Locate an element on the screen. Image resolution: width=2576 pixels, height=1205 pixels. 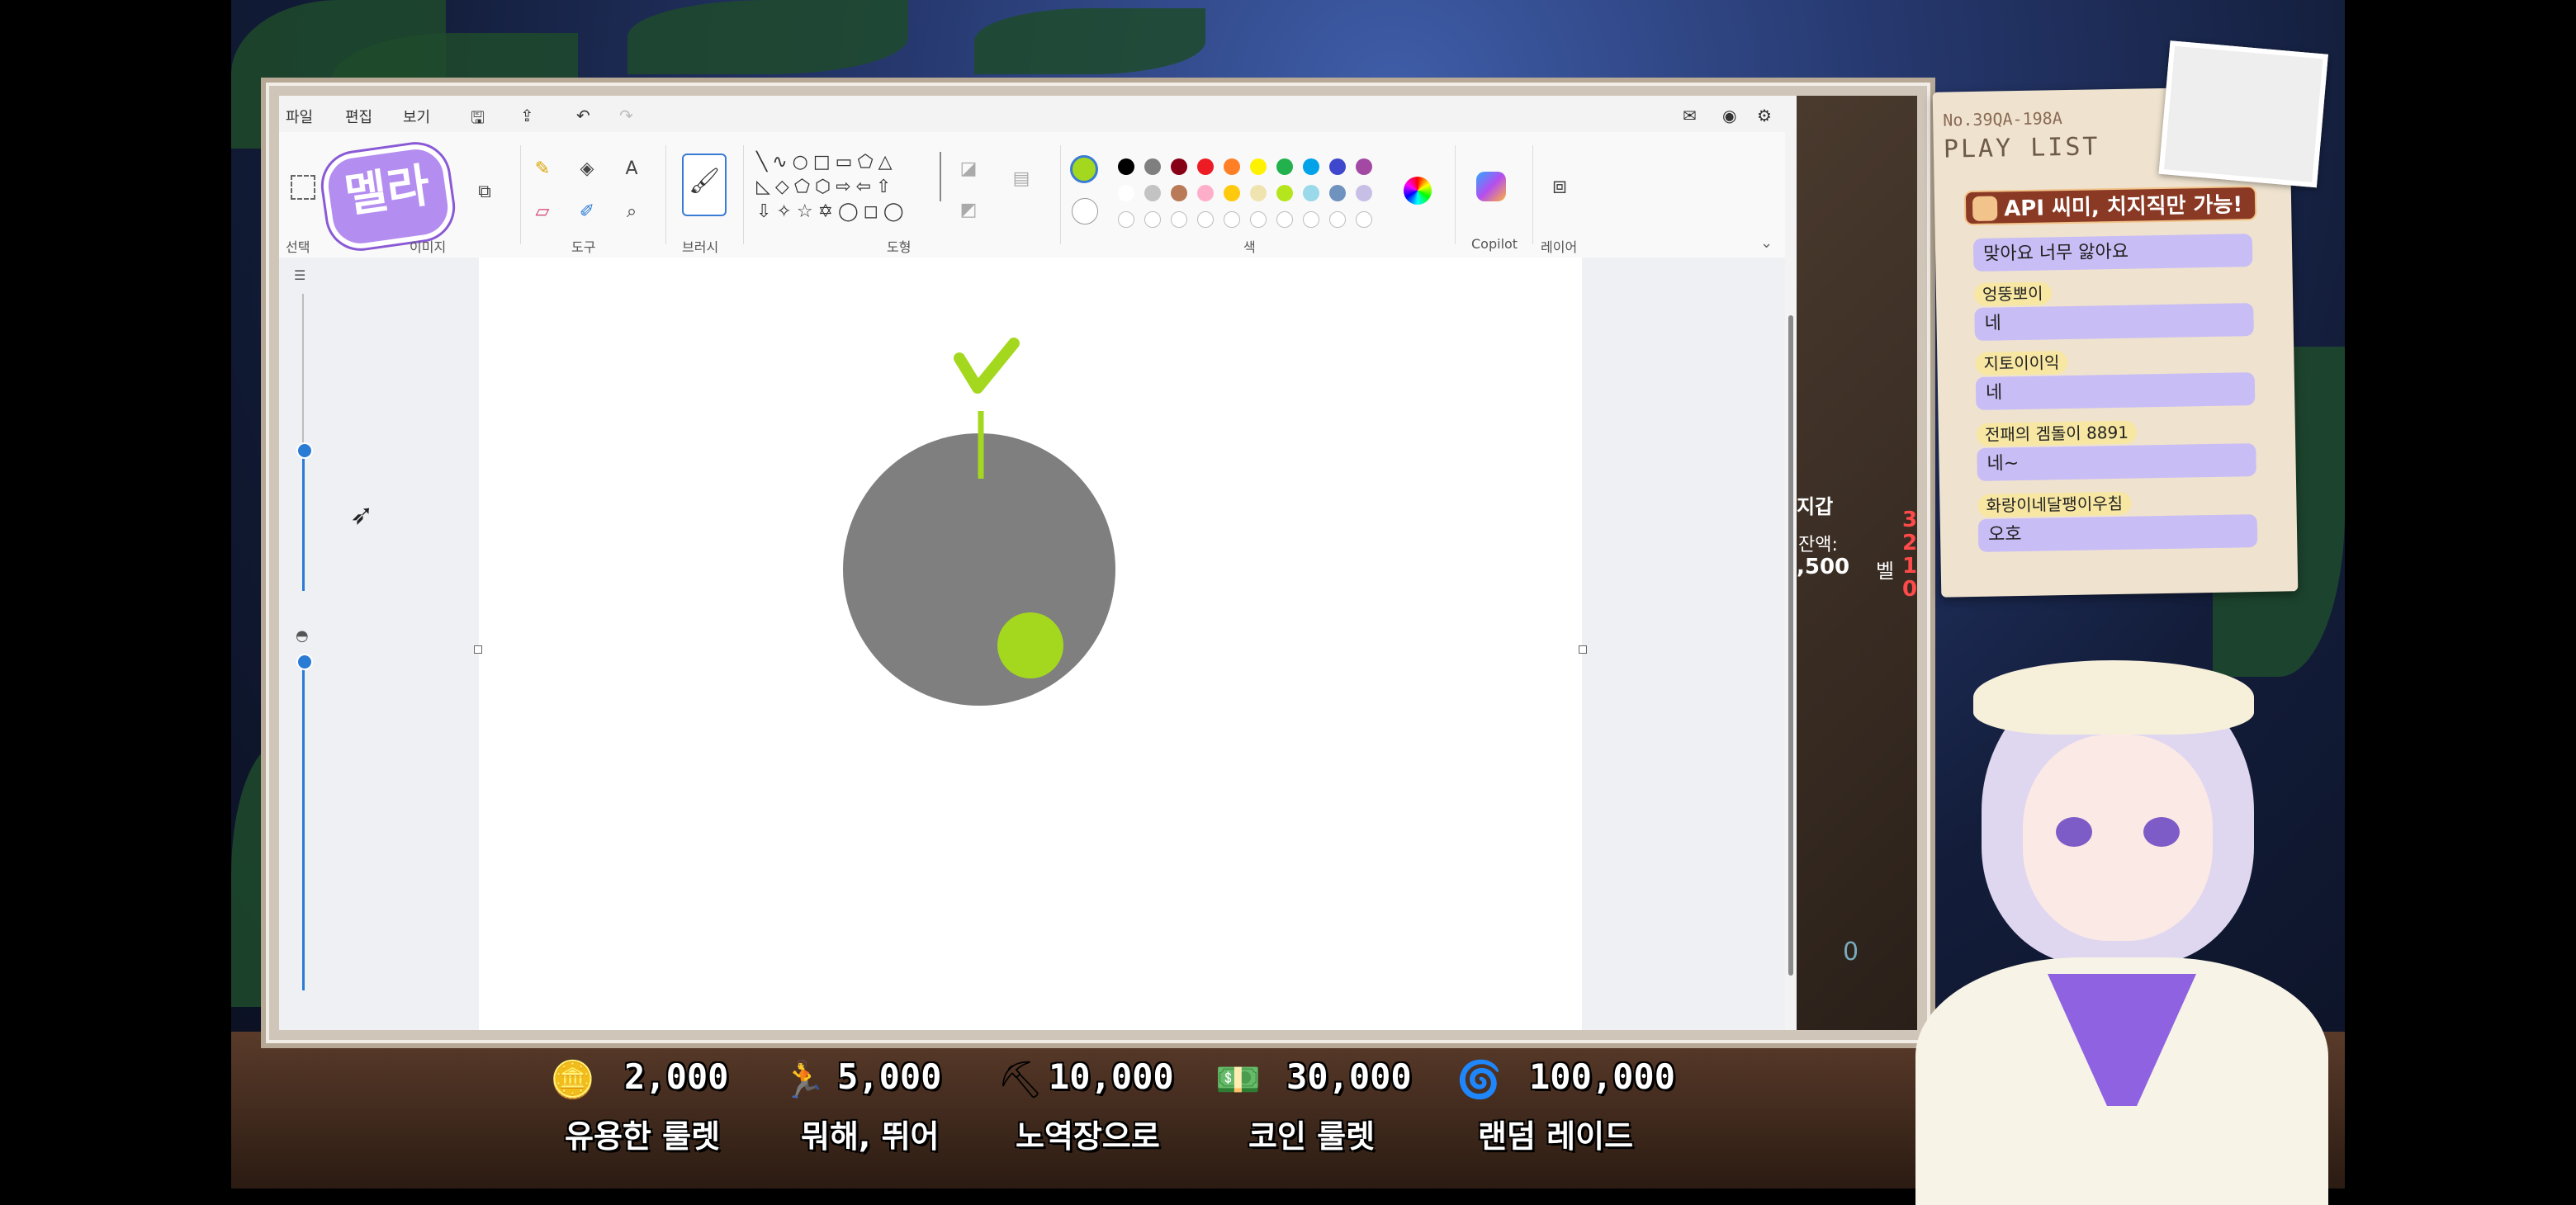
red-digit: 1 is located at coordinates (1909, 566).